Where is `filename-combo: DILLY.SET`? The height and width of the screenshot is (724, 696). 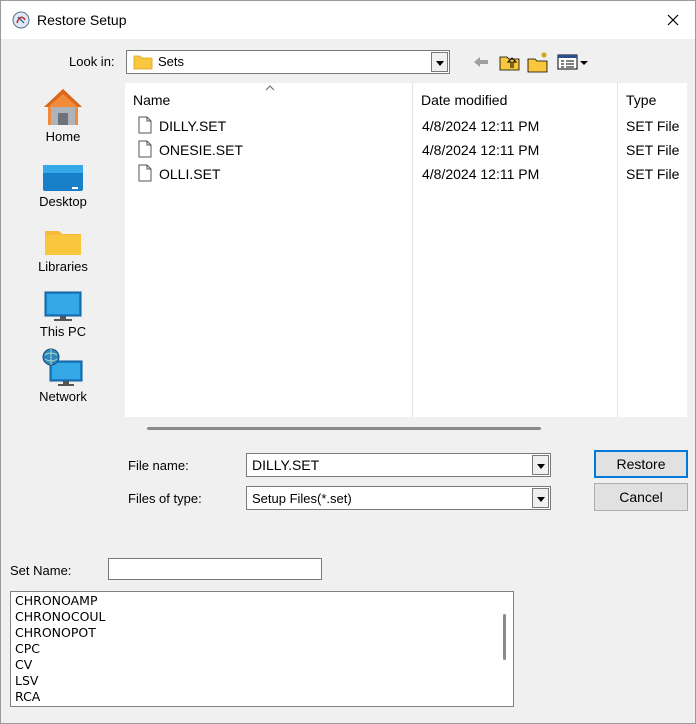 filename-combo: DILLY.SET is located at coordinates (398, 465).